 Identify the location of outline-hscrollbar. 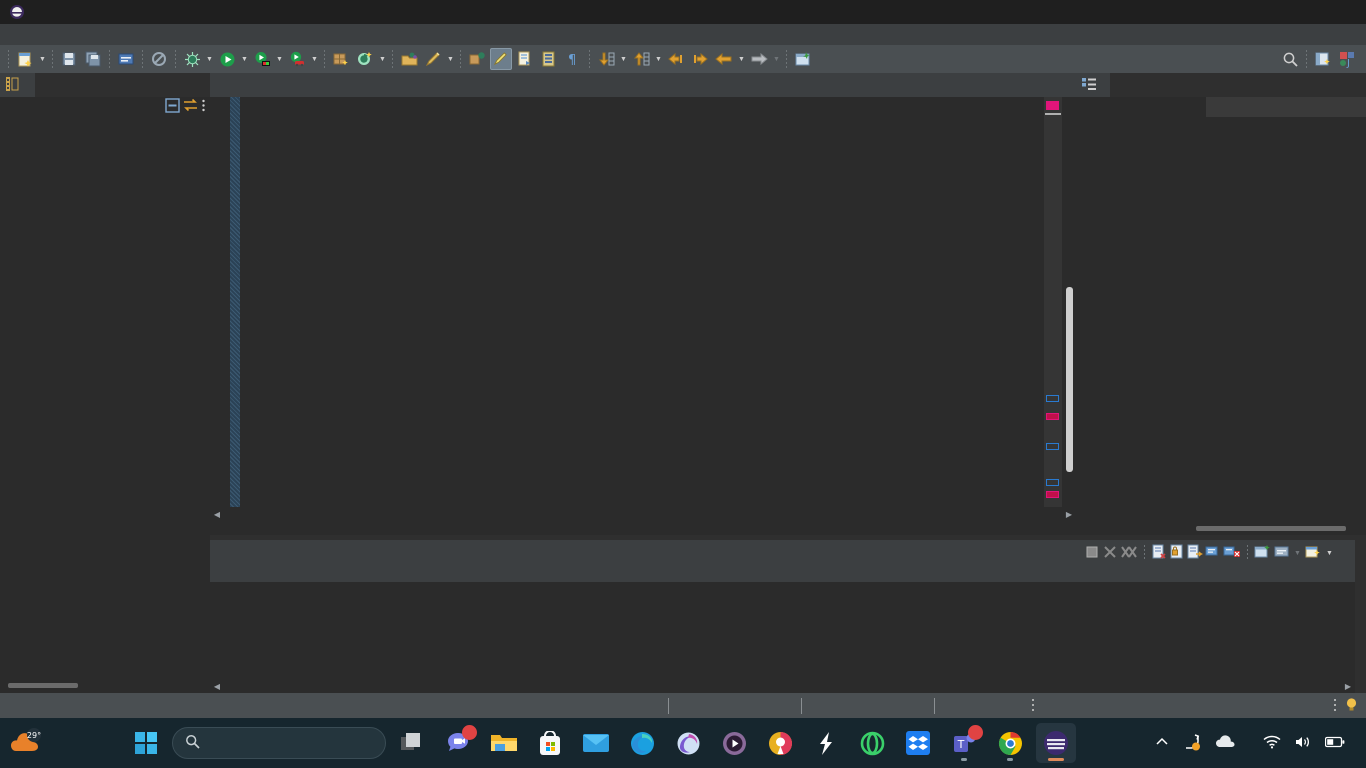
(1221, 529).